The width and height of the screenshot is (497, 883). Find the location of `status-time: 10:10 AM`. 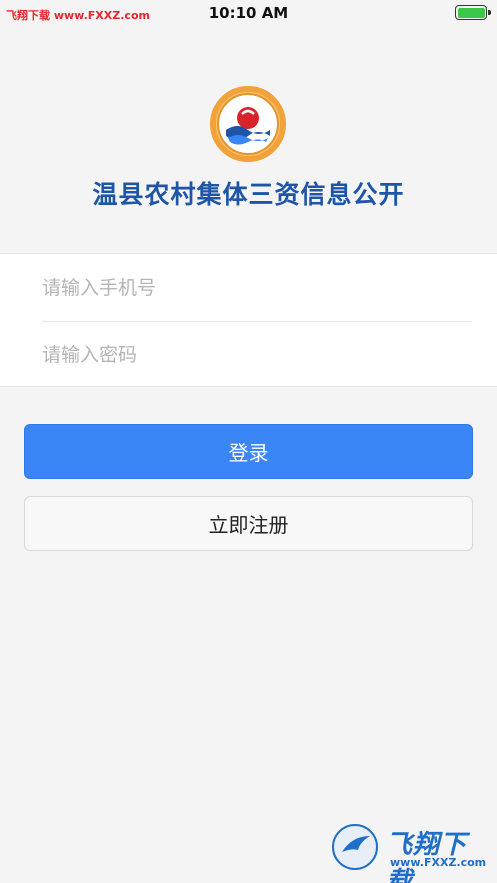

status-time: 10:10 AM is located at coordinates (248, 13).